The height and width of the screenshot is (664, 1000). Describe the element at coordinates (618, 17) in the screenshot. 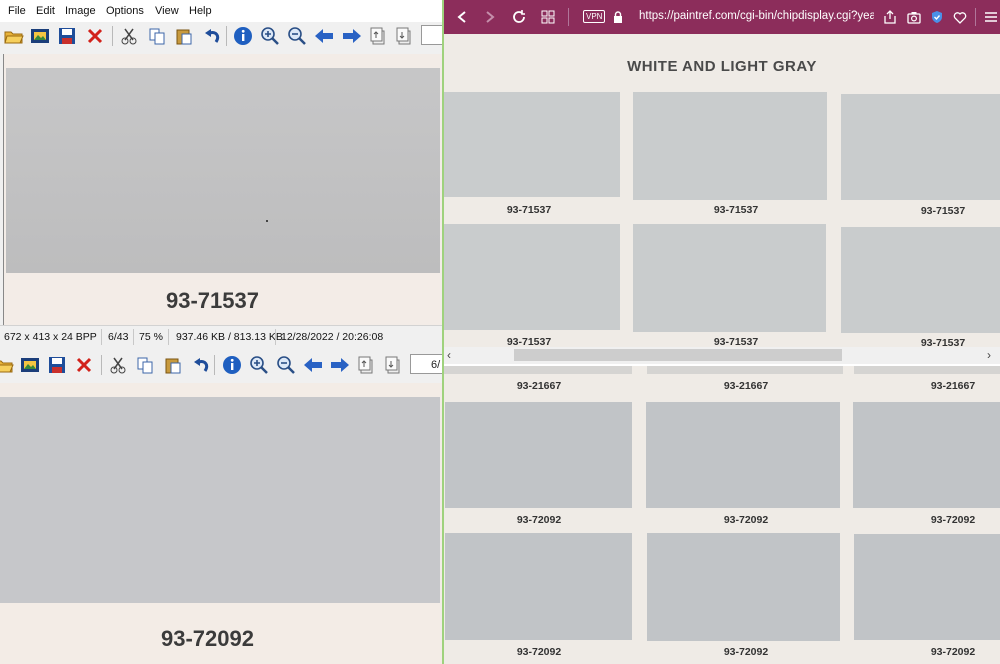

I see `lock-icon` at that location.